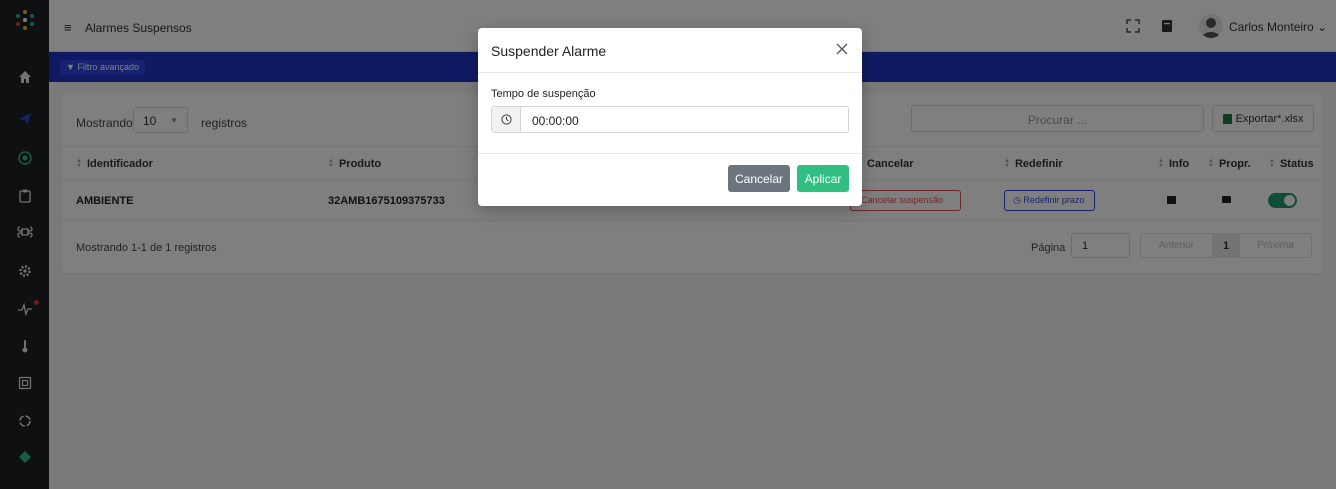 The height and width of the screenshot is (489, 1336). Describe the element at coordinates (823, 178) in the screenshot. I see `apply-button: Aplicar` at that location.